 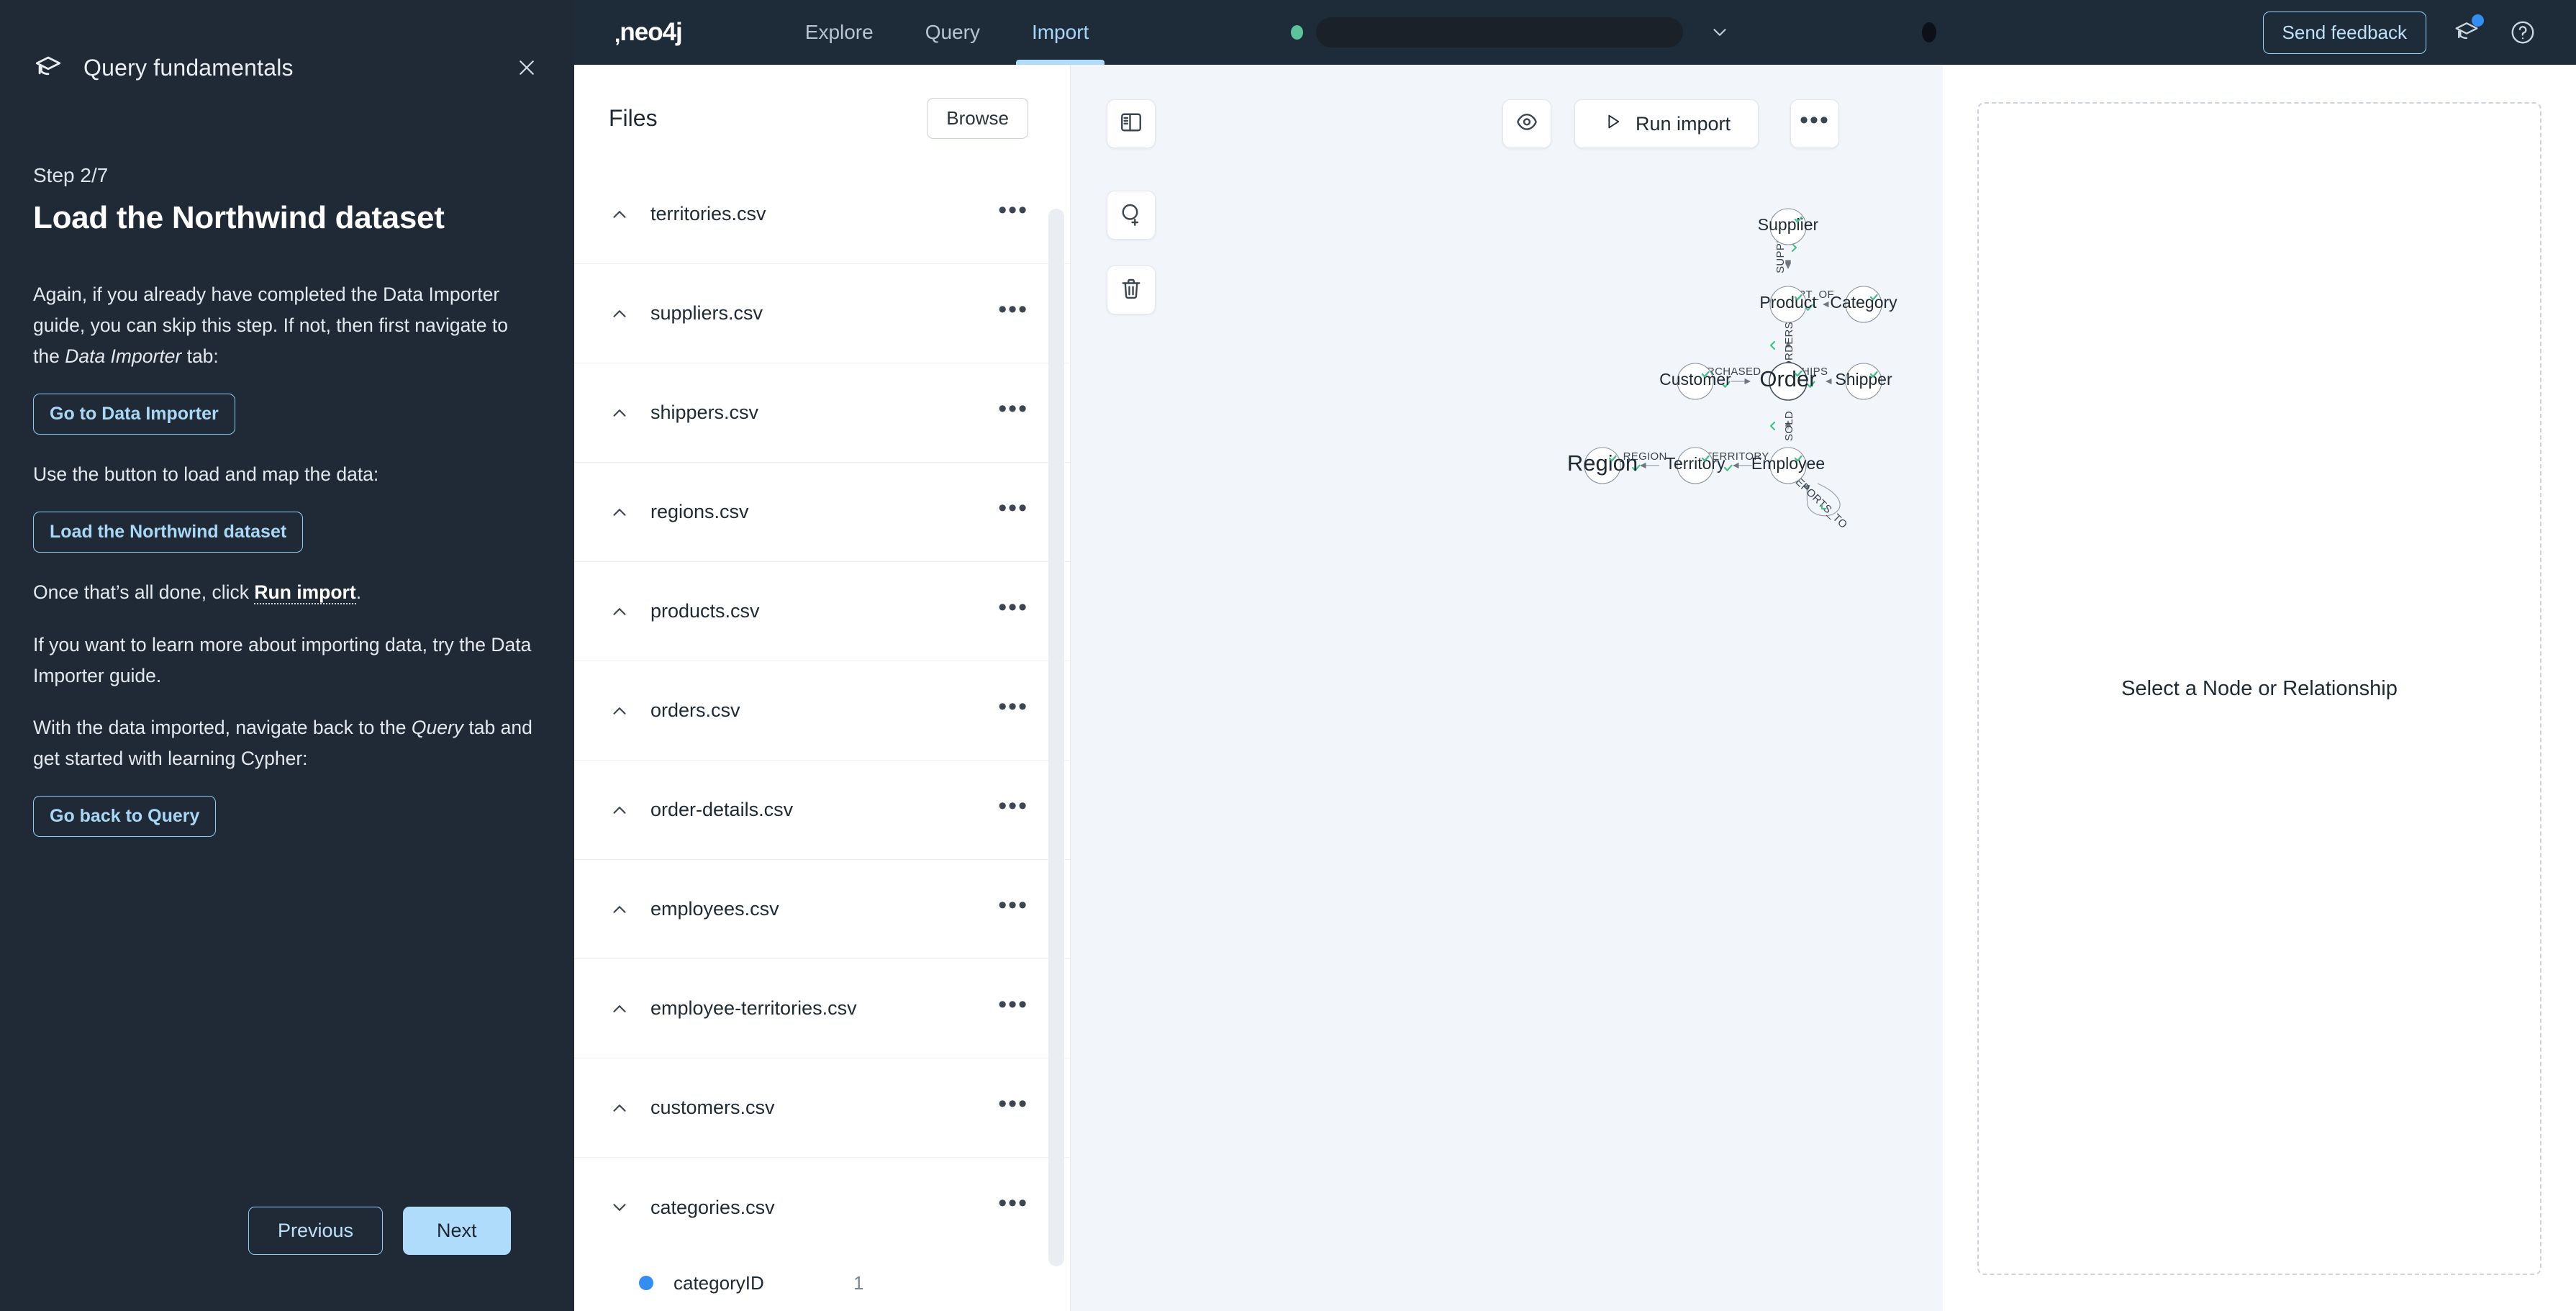 I want to click on node-label: Product, so click(x=1788, y=302).